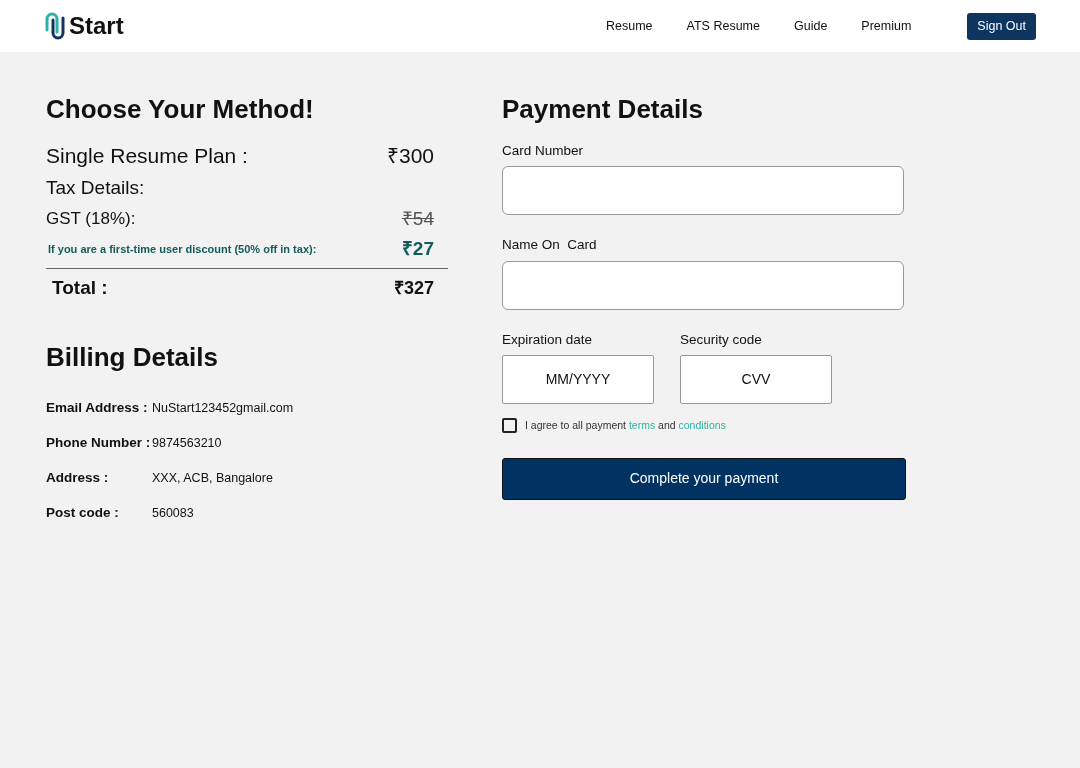 This screenshot has width=1080, height=768. What do you see at coordinates (578, 379) in the screenshot?
I see `expiration-date-field: MM/YYYY` at bounding box center [578, 379].